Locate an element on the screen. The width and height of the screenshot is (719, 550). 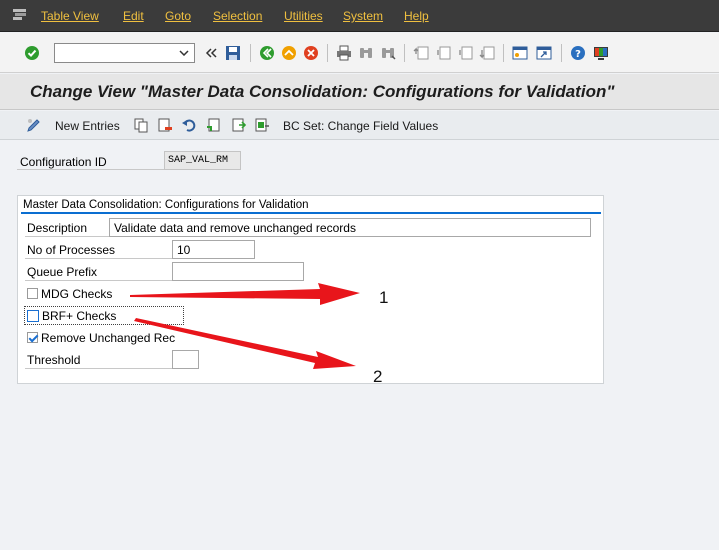
mdg-checks-checkbox is located at coordinates (32, 293).